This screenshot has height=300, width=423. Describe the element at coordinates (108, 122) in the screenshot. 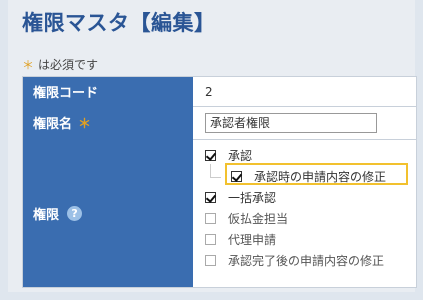

I see `permission-name-header: 権限名 ＊` at that location.